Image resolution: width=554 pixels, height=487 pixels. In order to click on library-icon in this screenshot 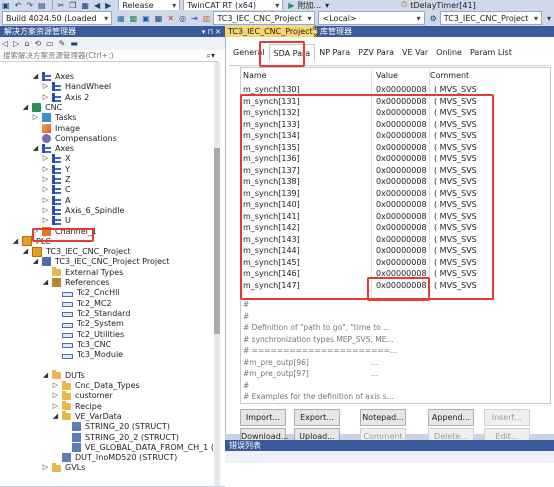, I will do `click(67, 305)`.